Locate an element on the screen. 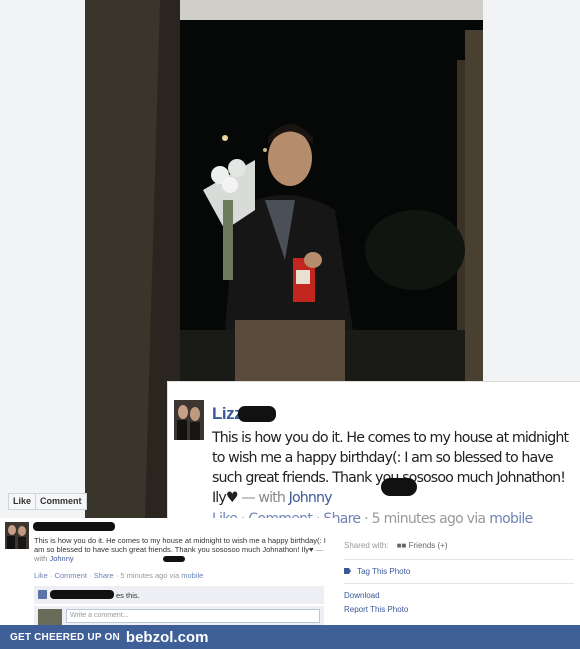 This screenshot has height=649, width=580. tag-photo-link: Tag This Photo is located at coordinates (377, 571).